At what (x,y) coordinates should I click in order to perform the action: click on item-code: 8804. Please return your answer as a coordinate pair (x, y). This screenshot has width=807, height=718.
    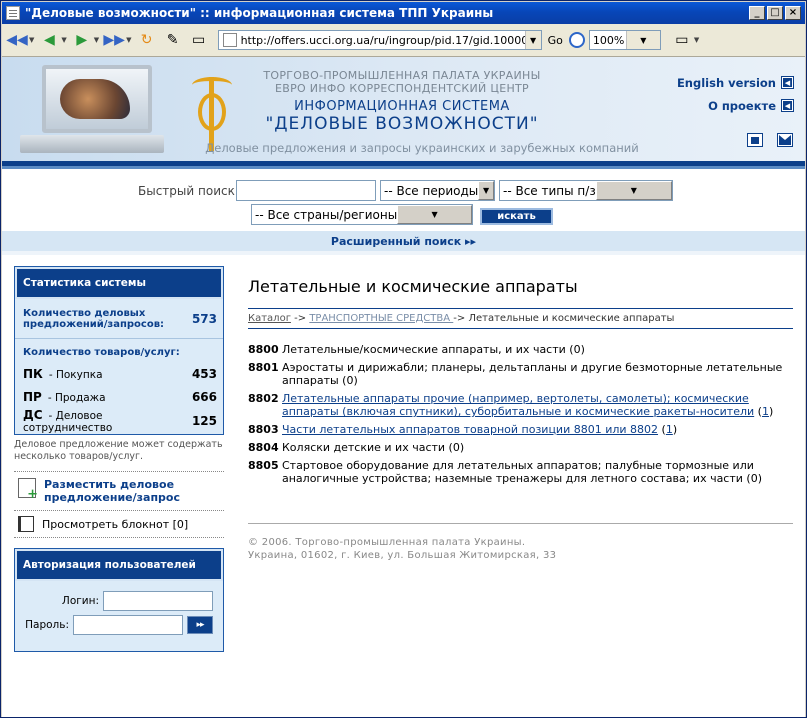
    Looking at the image, I should click on (263, 447).